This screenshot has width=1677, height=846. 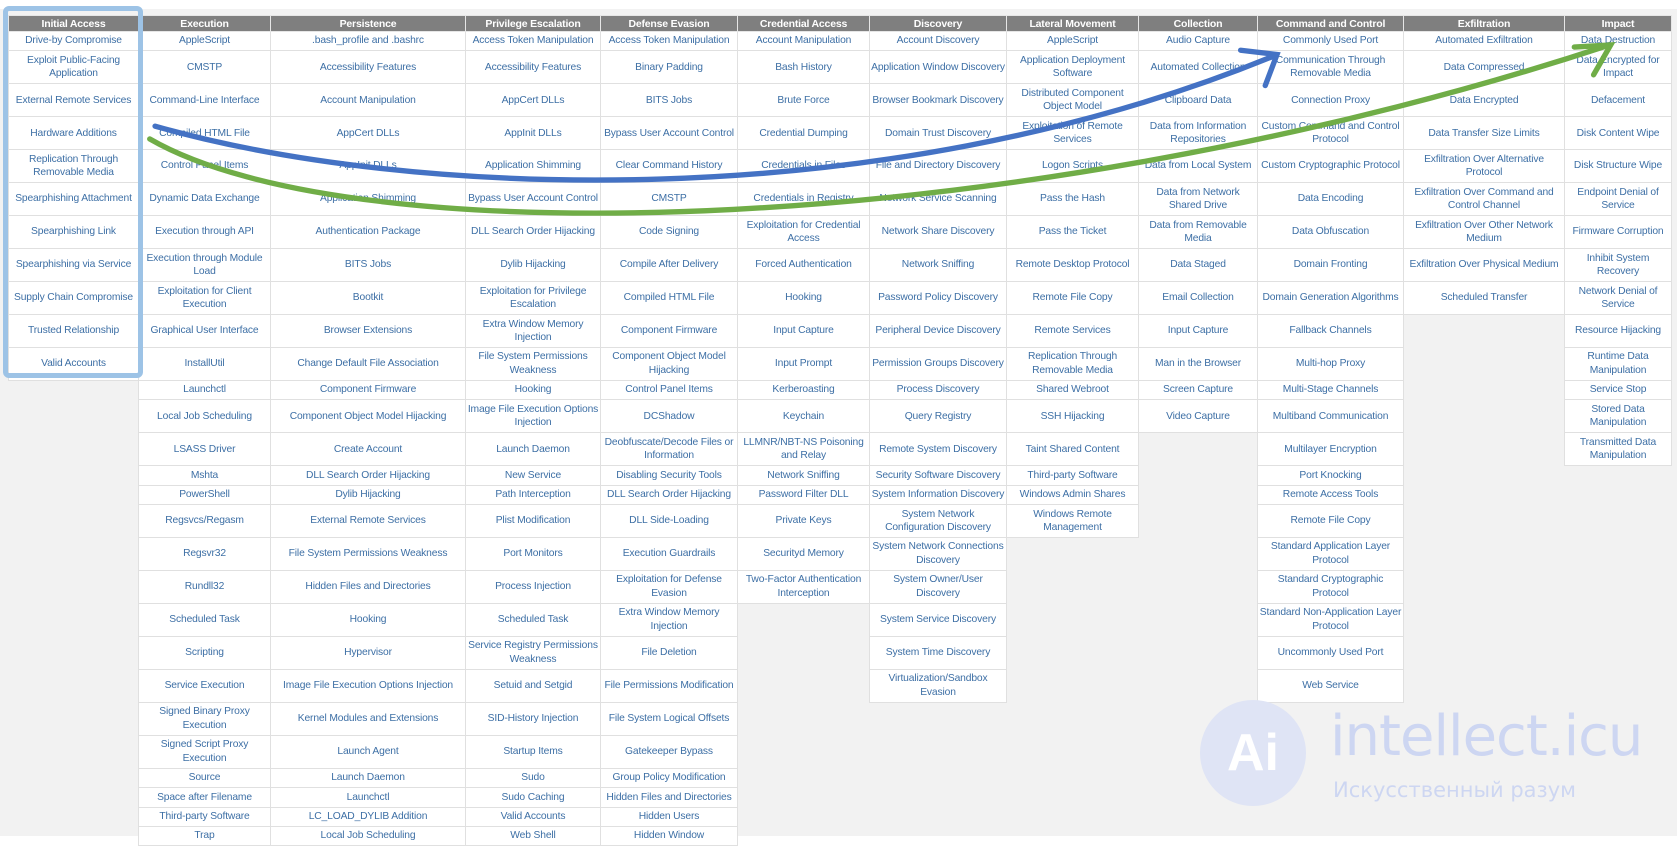 What do you see at coordinates (1072, 133) in the screenshot?
I see `technique-cell: Exploitation of Remote Services` at bounding box center [1072, 133].